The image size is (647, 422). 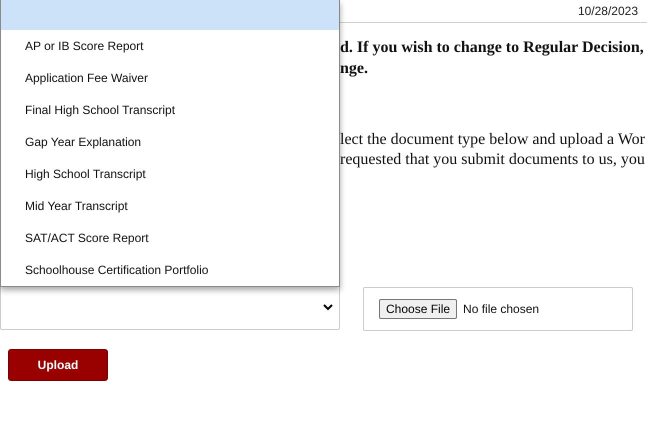 I want to click on dropdown-option: High School Transcript, so click(x=170, y=174).